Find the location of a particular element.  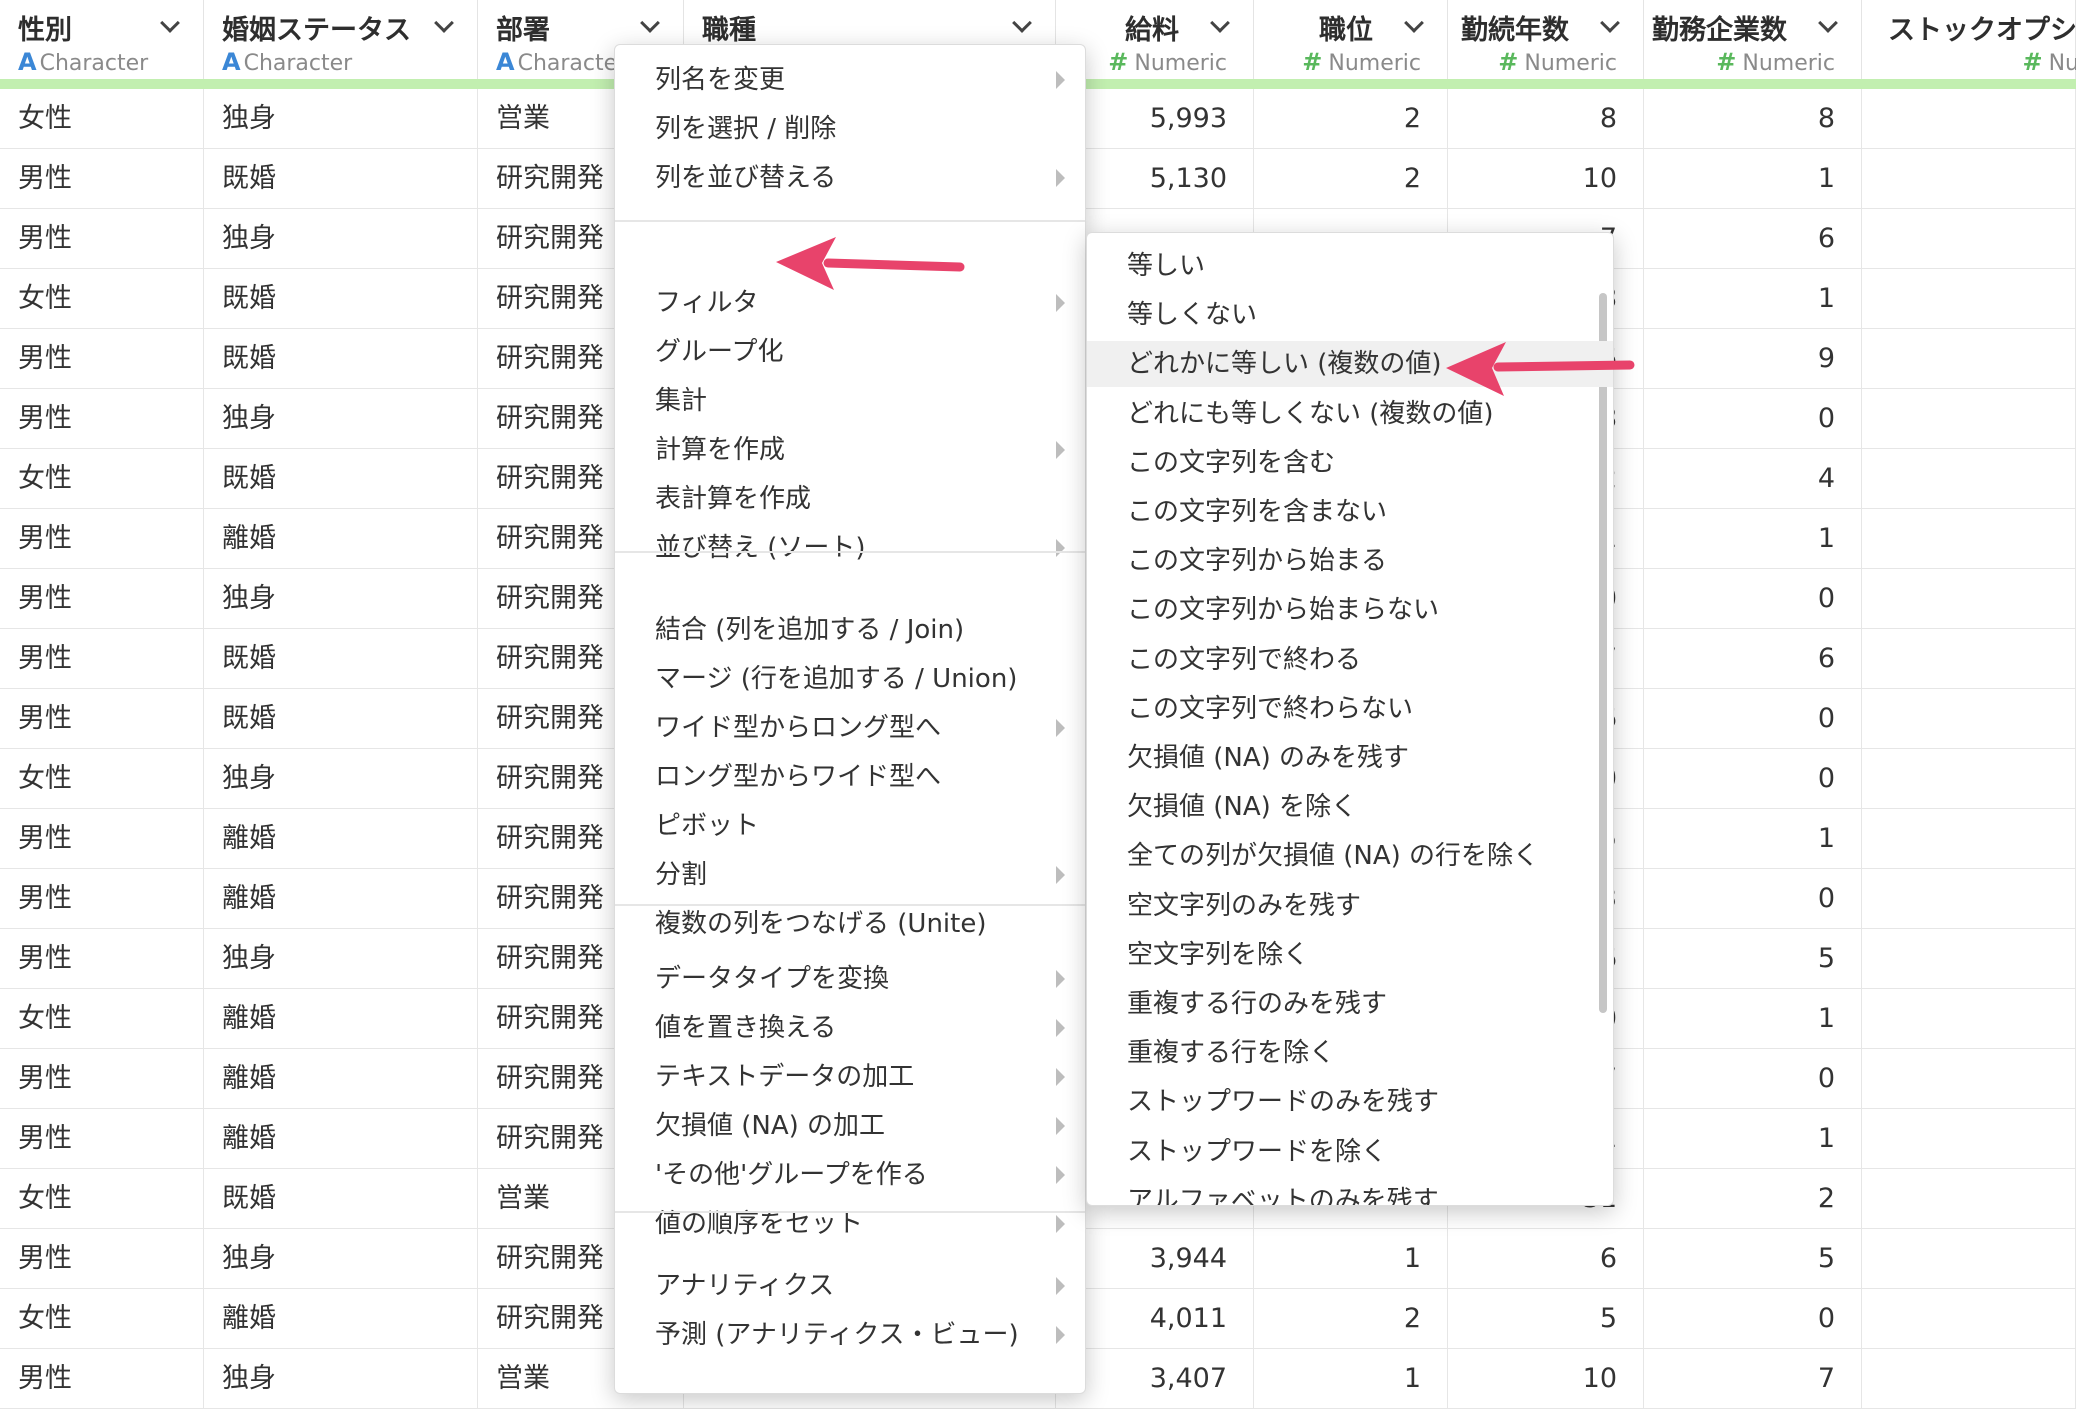

menu-item: マージ (行を追加する / Union) is located at coordinates (850, 679).